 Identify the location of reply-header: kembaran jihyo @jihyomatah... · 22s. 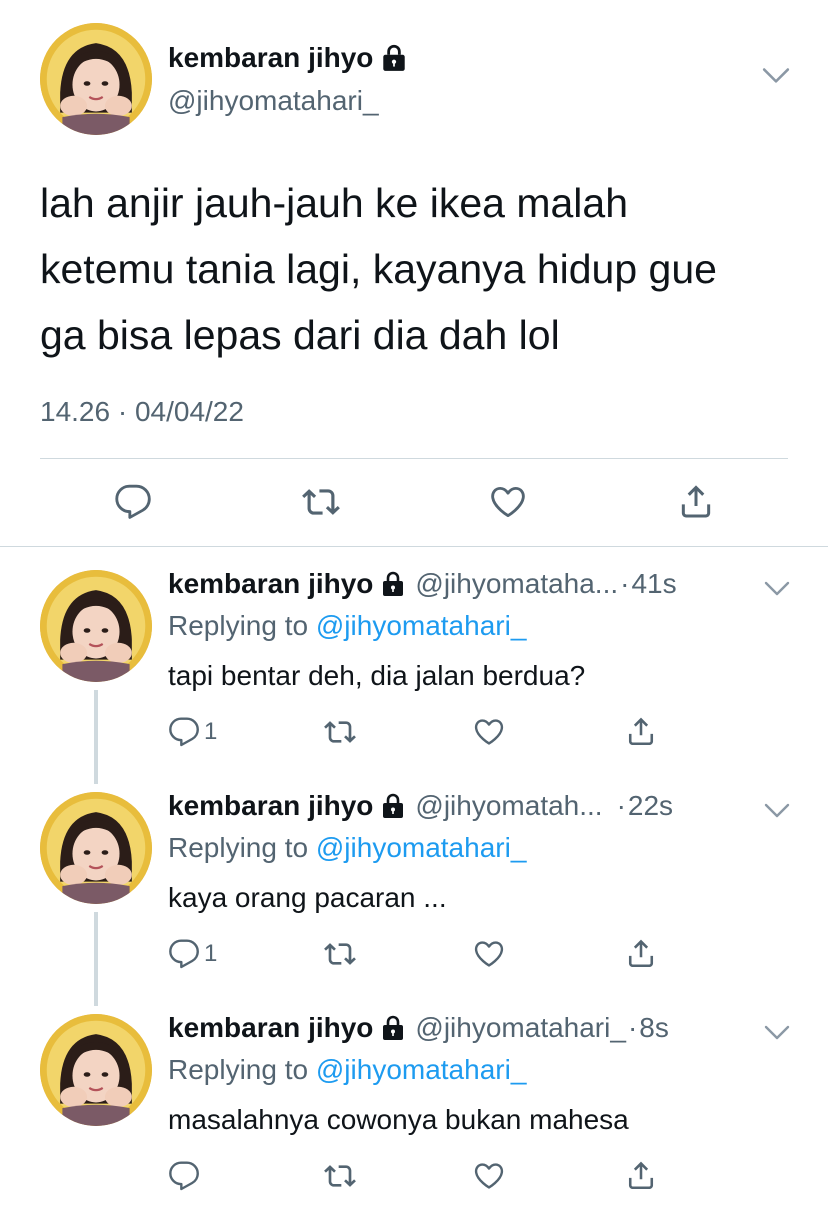
(420, 806).